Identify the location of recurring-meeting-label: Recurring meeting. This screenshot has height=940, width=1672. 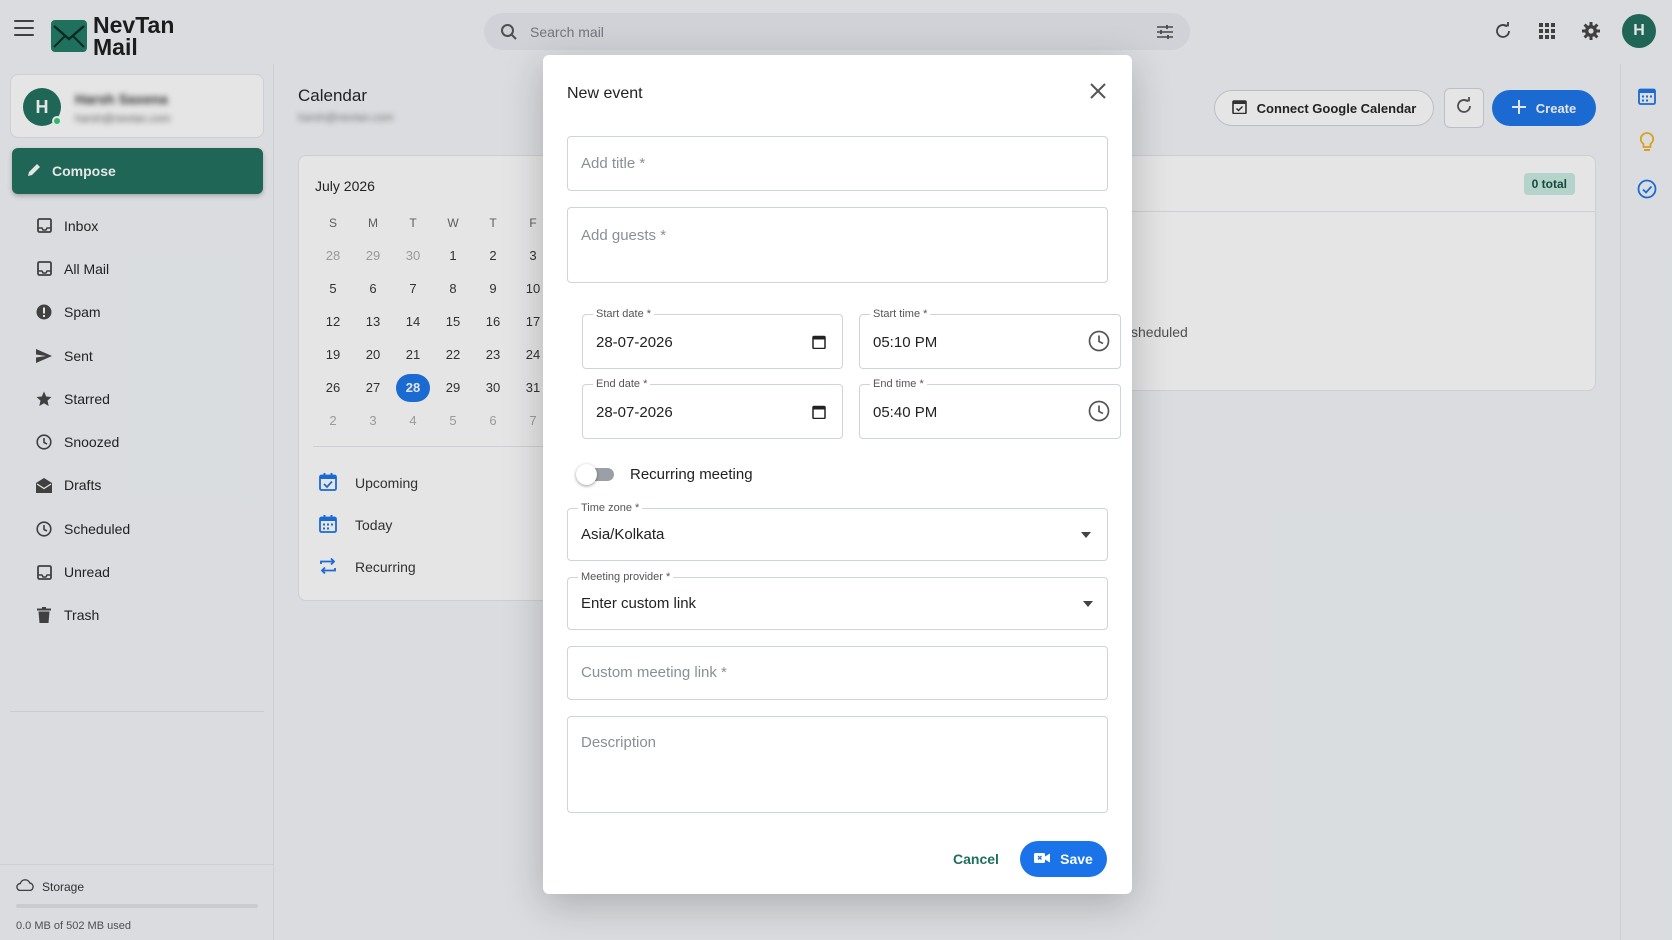
(691, 474).